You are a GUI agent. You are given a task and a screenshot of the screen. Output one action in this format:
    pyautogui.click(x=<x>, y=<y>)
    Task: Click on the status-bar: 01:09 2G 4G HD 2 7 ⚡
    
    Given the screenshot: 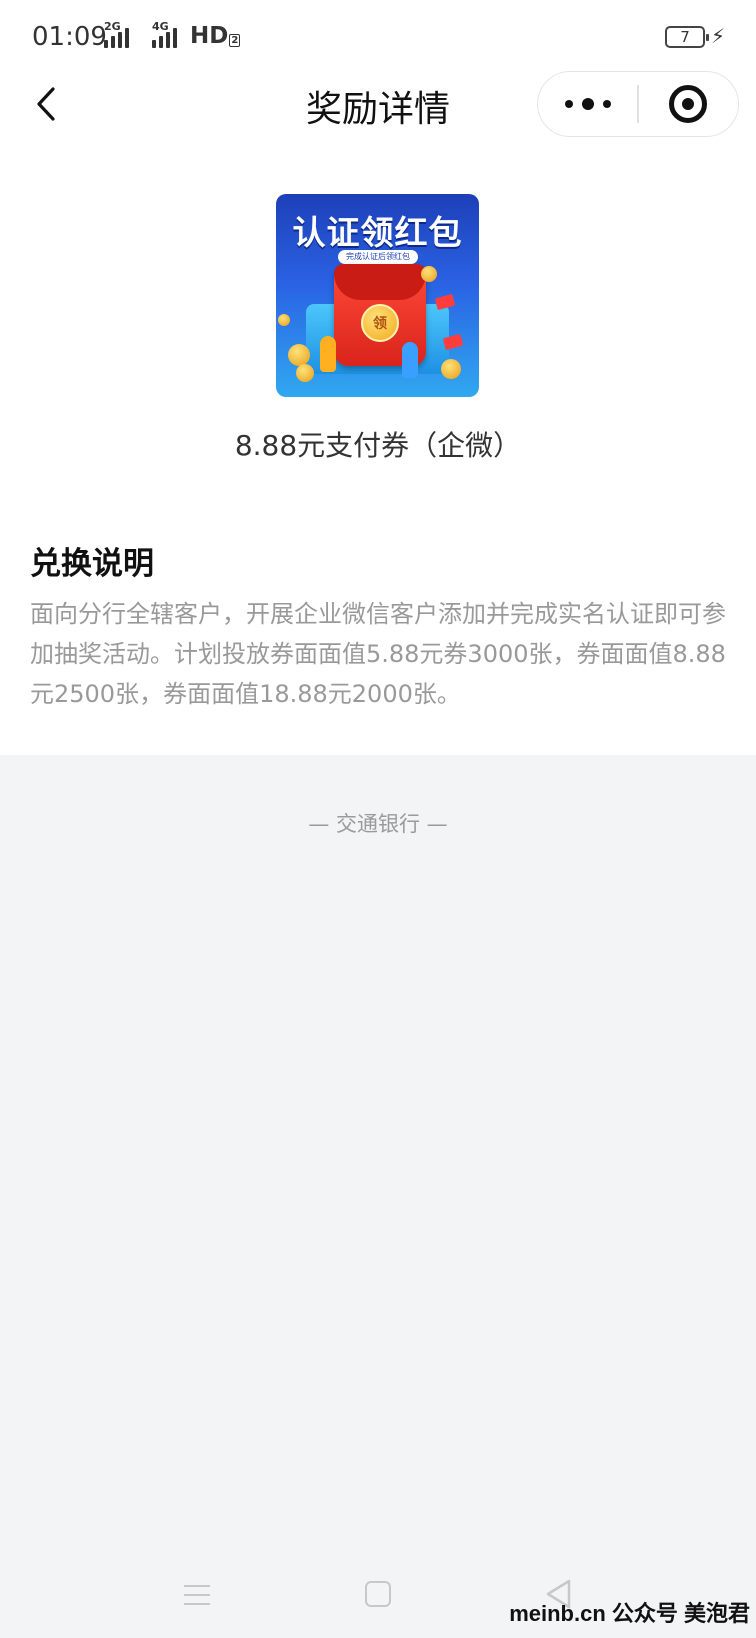 What is the action you would take?
    pyautogui.click(x=378, y=36)
    